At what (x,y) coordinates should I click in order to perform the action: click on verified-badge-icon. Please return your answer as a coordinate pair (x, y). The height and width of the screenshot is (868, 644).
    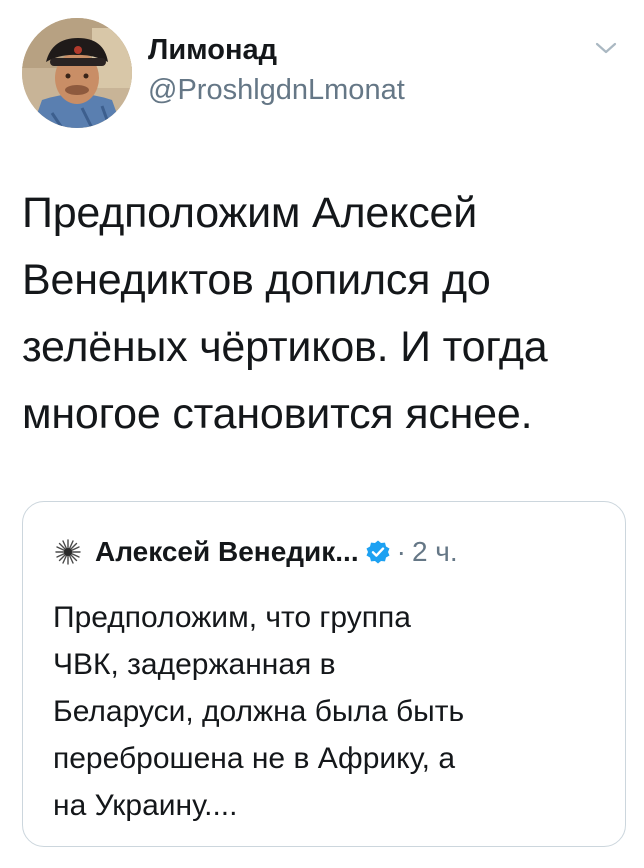
    Looking at the image, I should click on (378, 552).